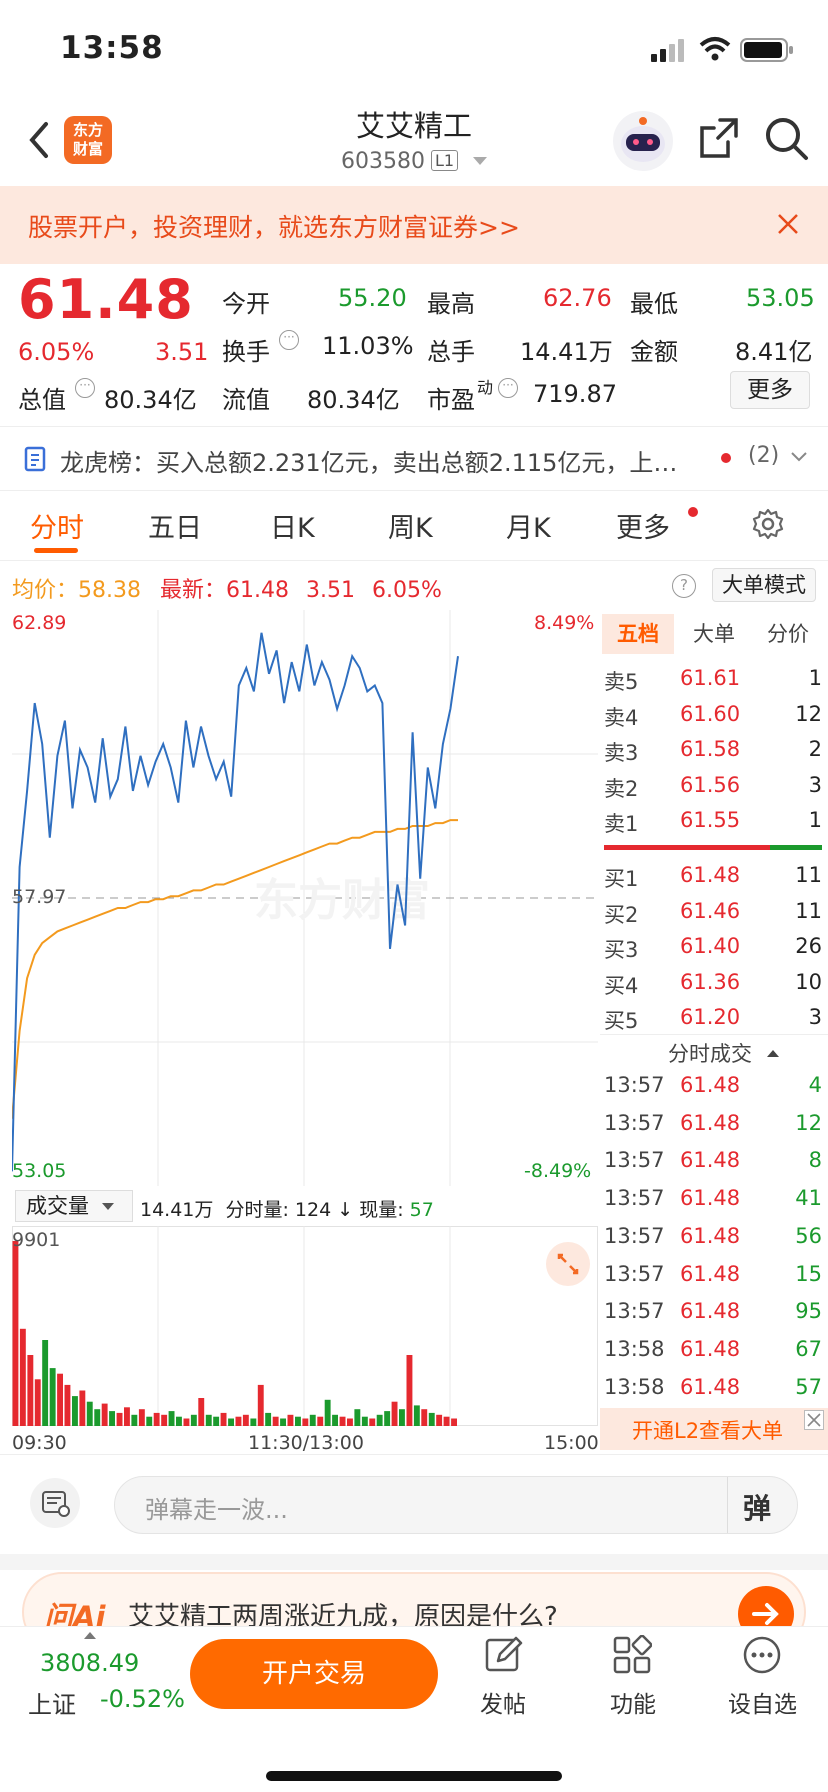 This screenshot has width=828, height=1792. Describe the element at coordinates (246, 352) in the screenshot. I see `turnover-label: 换手` at that location.